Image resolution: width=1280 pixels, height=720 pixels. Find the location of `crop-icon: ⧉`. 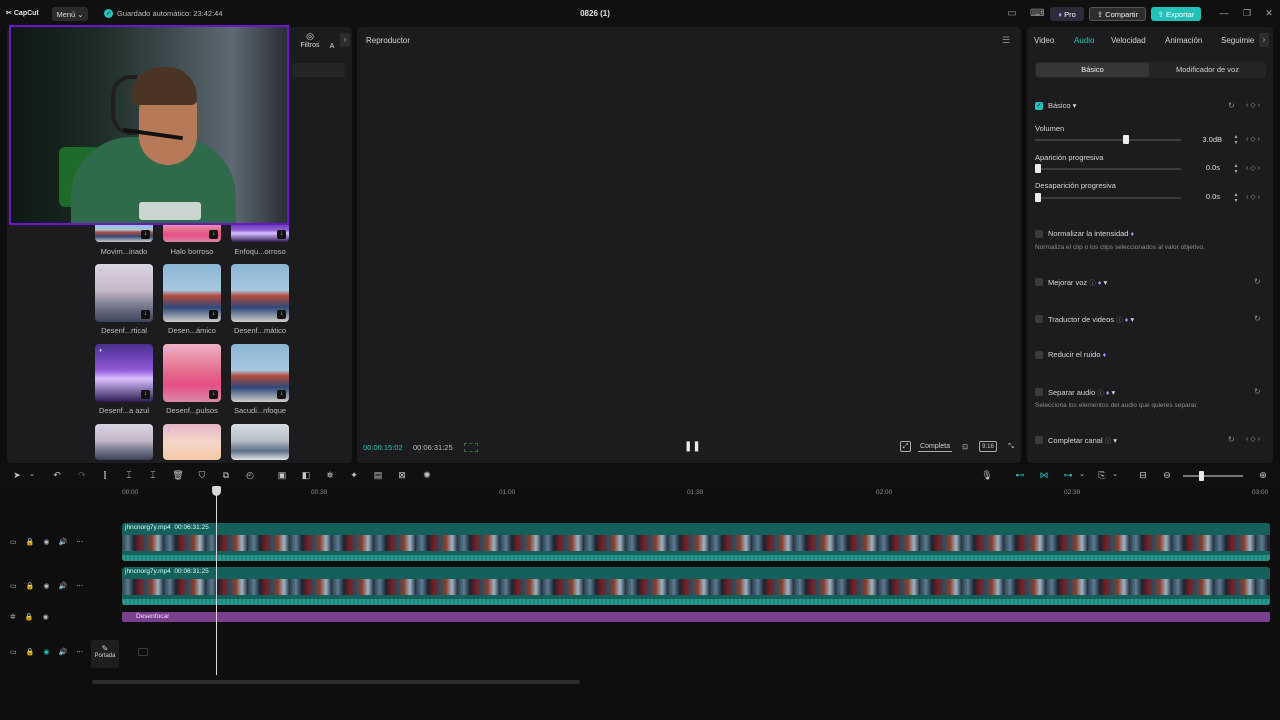

crop-icon: ⧉ is located at coordinates (226, 475).